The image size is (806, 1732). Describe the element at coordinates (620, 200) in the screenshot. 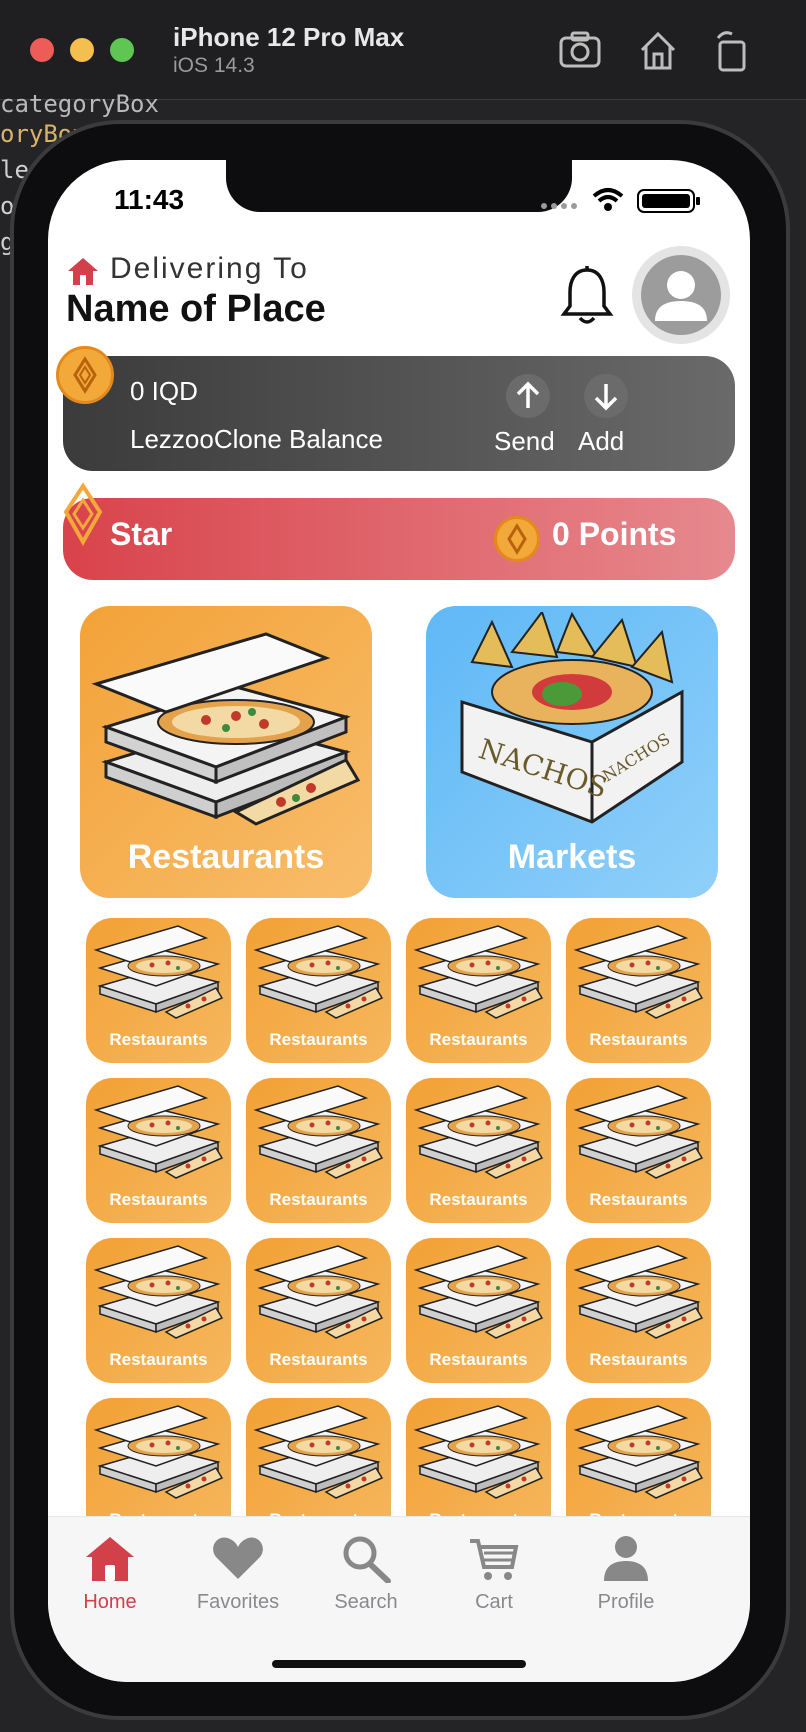

I see `status-bar-icons` at that location.